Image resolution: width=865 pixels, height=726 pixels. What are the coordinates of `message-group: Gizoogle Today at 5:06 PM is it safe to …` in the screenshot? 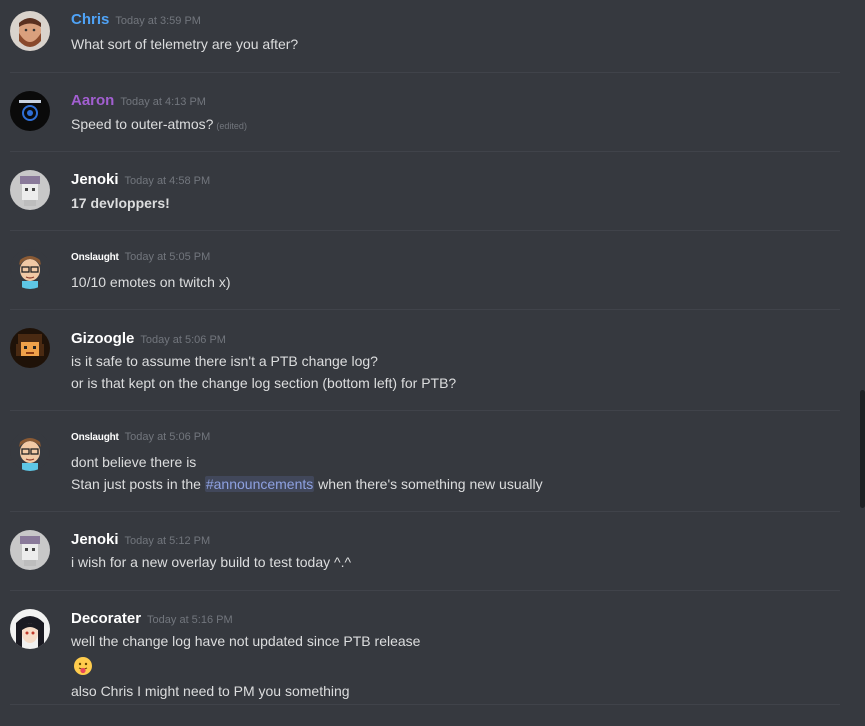 It's located at (420, 360).